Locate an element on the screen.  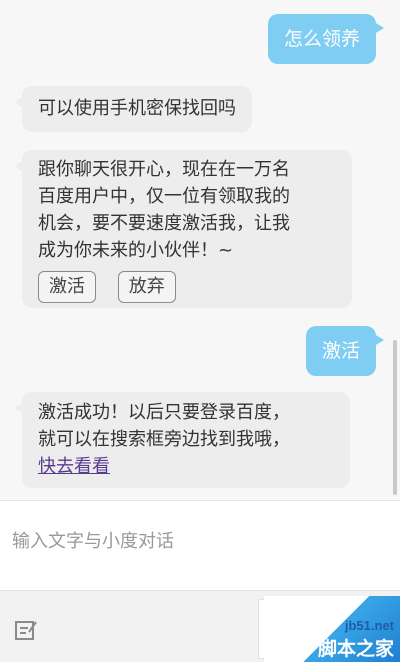
activate-button: 激活 is located at coordinates (67, 287).